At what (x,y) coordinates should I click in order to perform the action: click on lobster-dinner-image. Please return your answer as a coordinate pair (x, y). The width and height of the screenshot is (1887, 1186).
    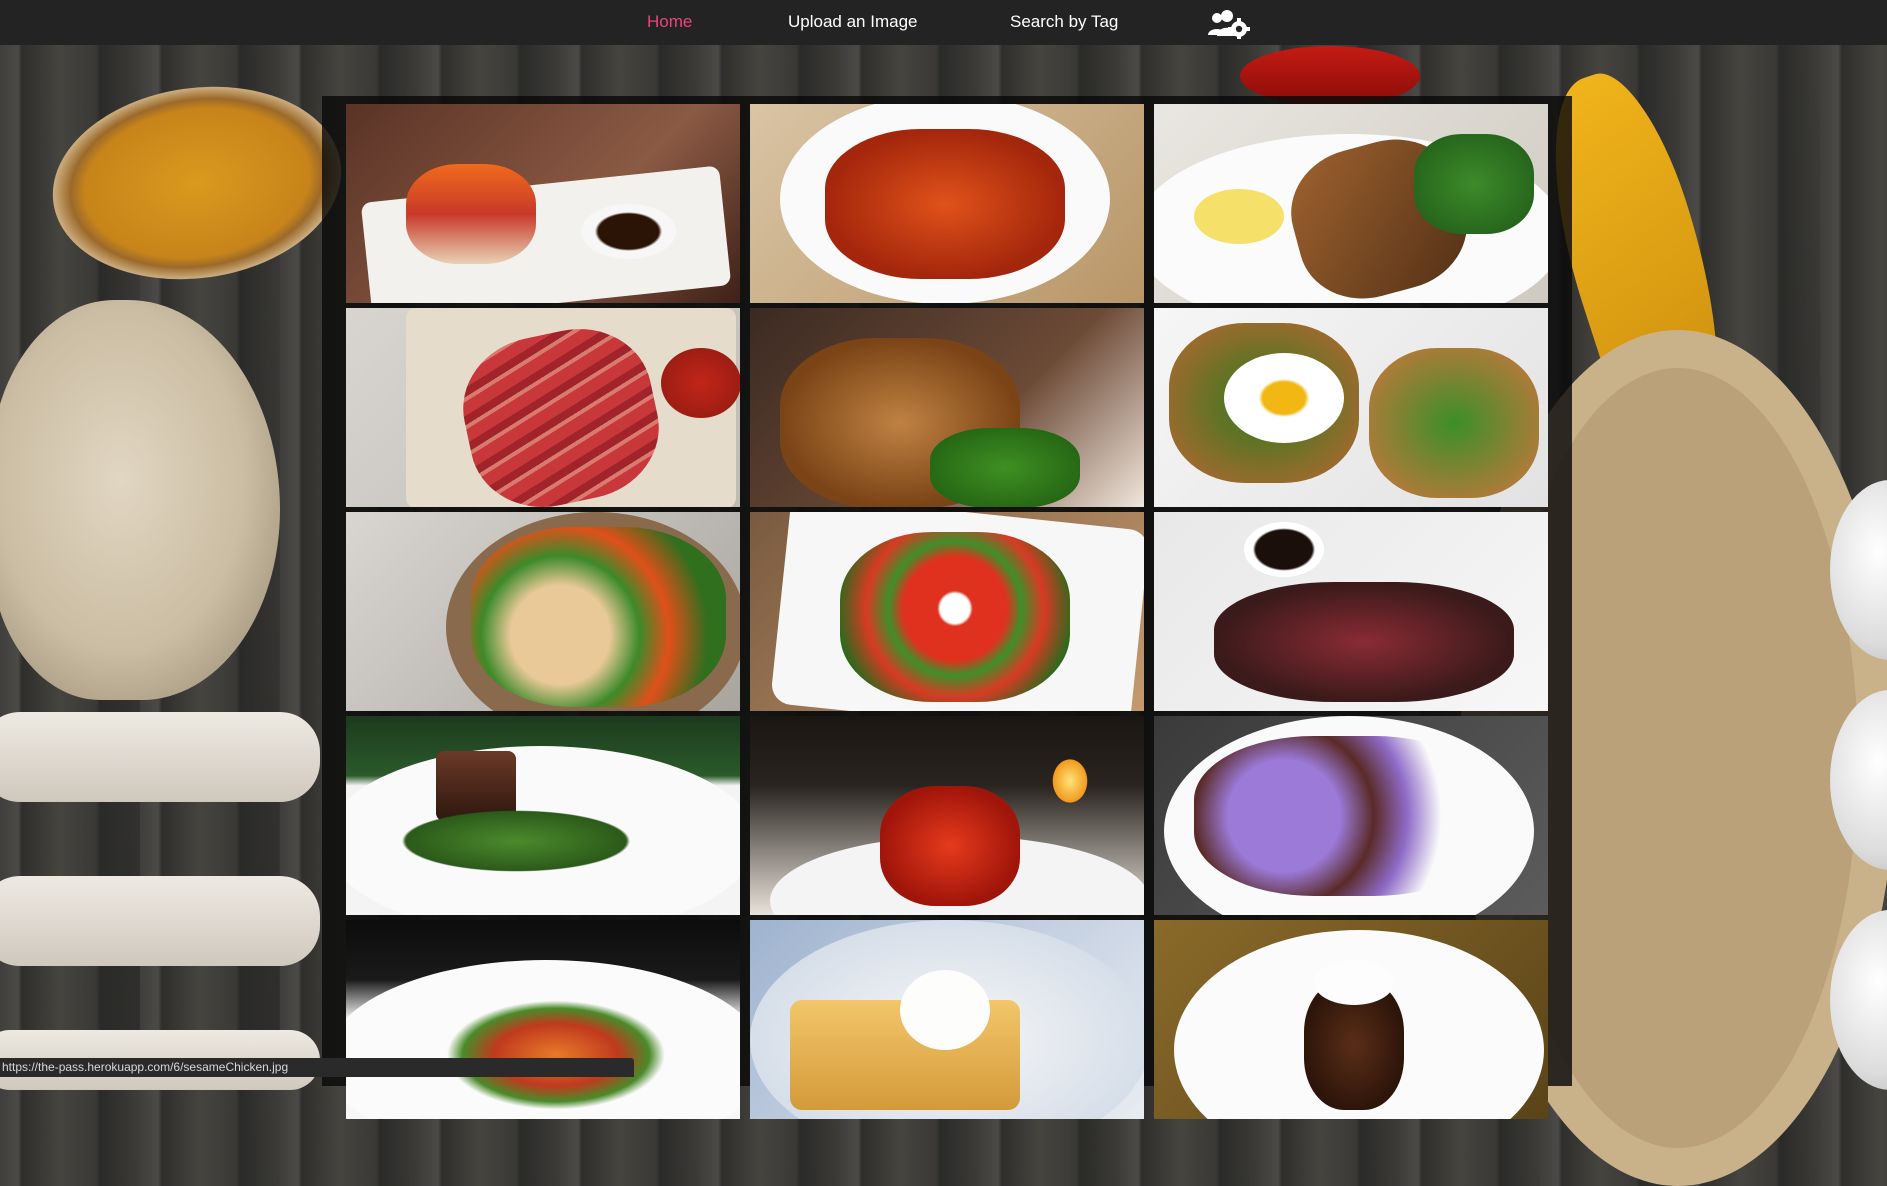
    Looking at the image, I should click on (947, 815).